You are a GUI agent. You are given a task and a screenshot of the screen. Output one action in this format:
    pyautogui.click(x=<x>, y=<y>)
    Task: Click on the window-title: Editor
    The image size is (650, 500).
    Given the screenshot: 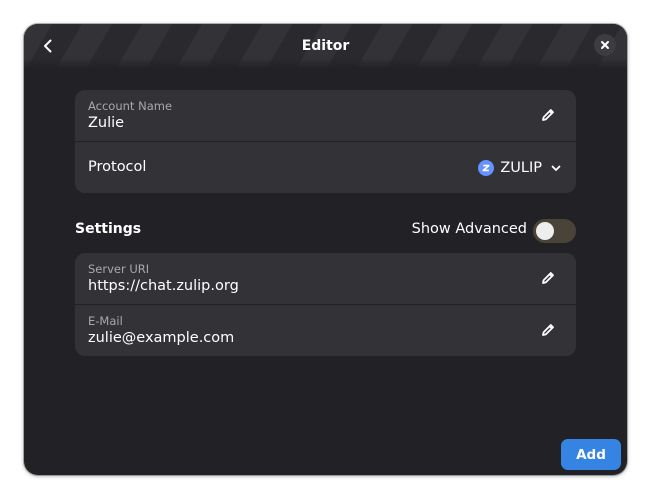 What is the action you would take?
    pyautogui.click(x=325, y=46)
    